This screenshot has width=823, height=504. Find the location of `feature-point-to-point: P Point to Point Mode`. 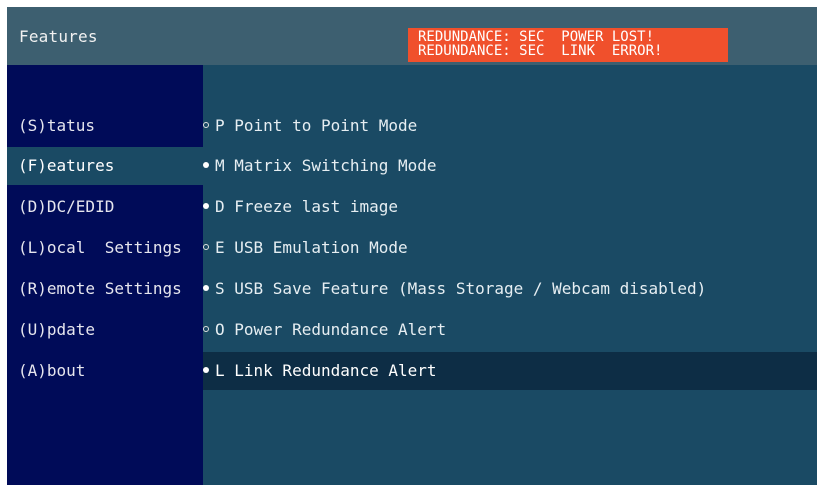

feature-point-to-point: P Point to Point Mode is located at coordinates (510, 126).